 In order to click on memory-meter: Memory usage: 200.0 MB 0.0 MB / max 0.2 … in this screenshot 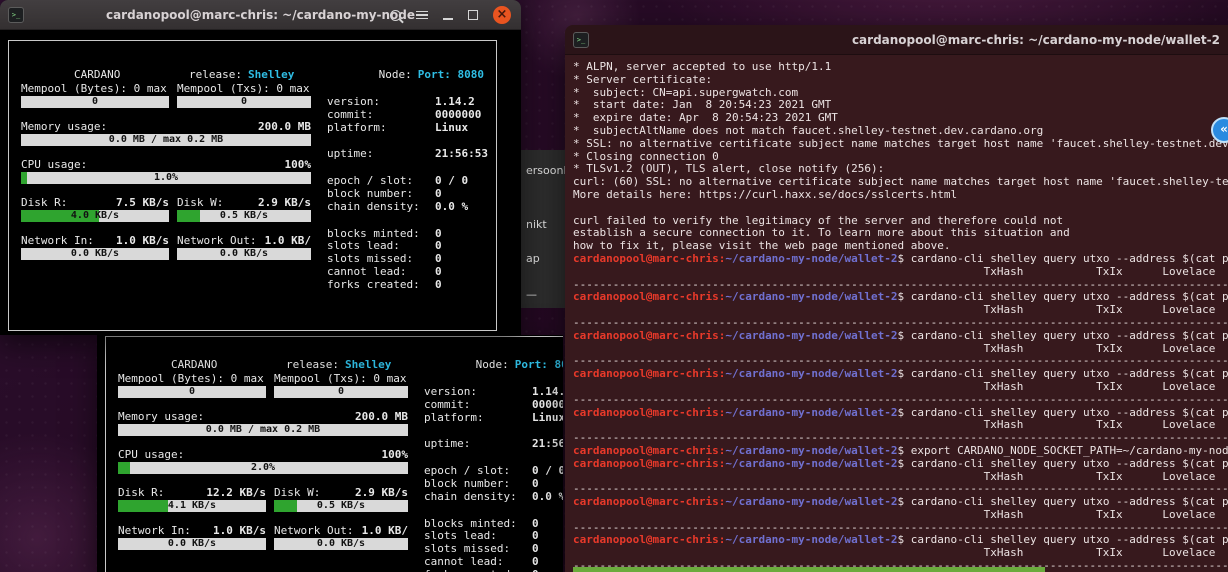, I will do `click(166, 133)`.